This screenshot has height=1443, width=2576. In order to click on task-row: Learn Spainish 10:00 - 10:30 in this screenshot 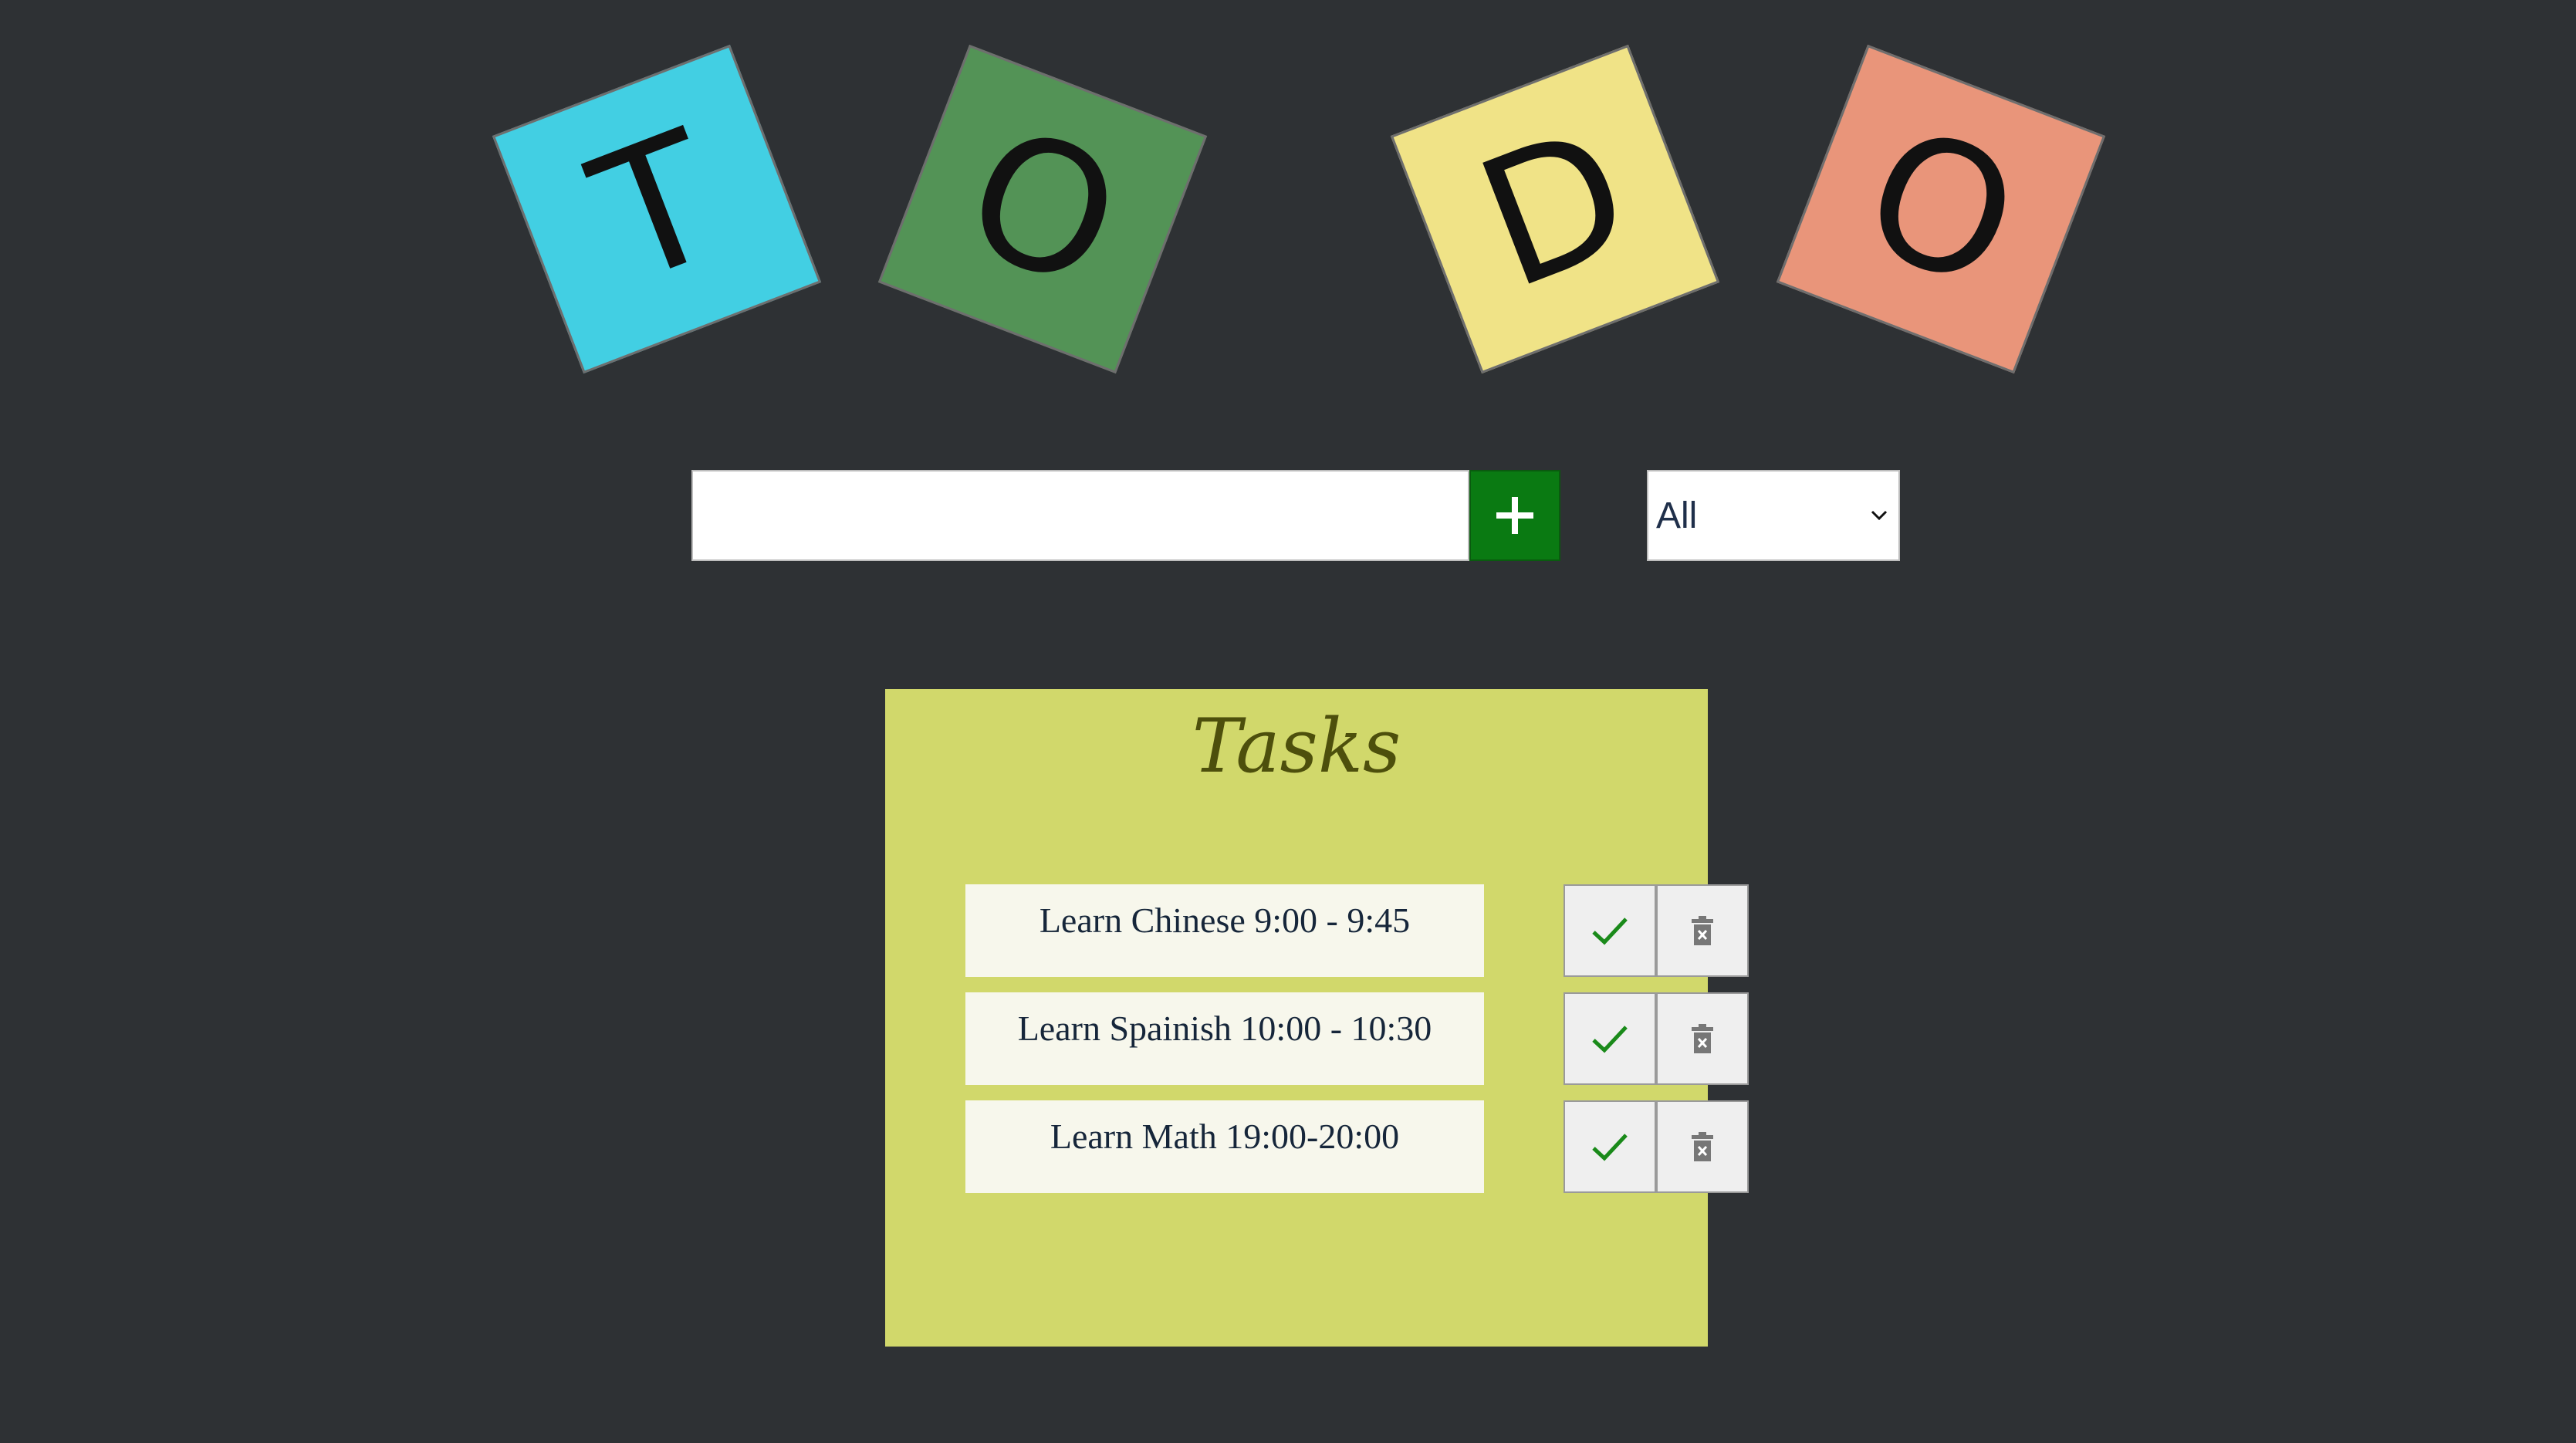, I will do `click(1357, 1038)`.